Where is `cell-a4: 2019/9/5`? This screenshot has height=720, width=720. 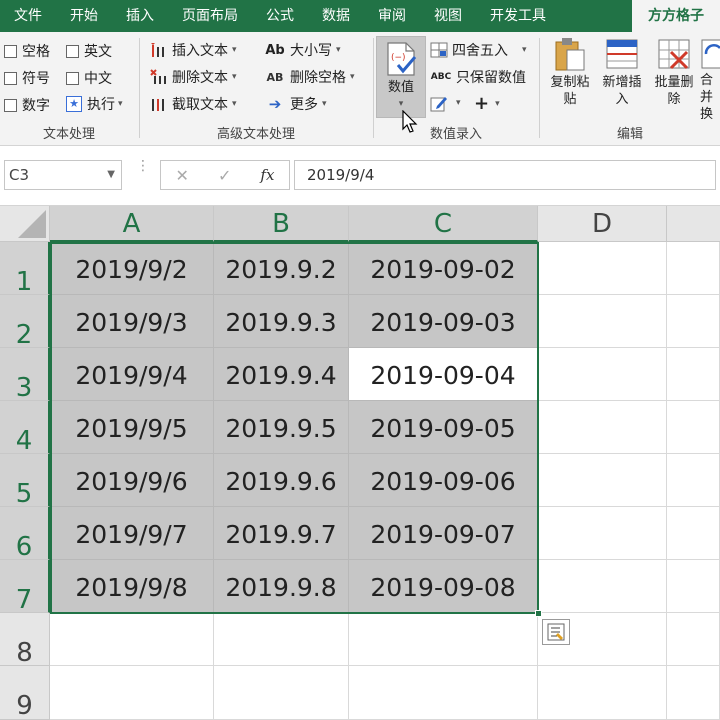
cell-a4: 2019/9/5 is located at coordinates (132, 427).